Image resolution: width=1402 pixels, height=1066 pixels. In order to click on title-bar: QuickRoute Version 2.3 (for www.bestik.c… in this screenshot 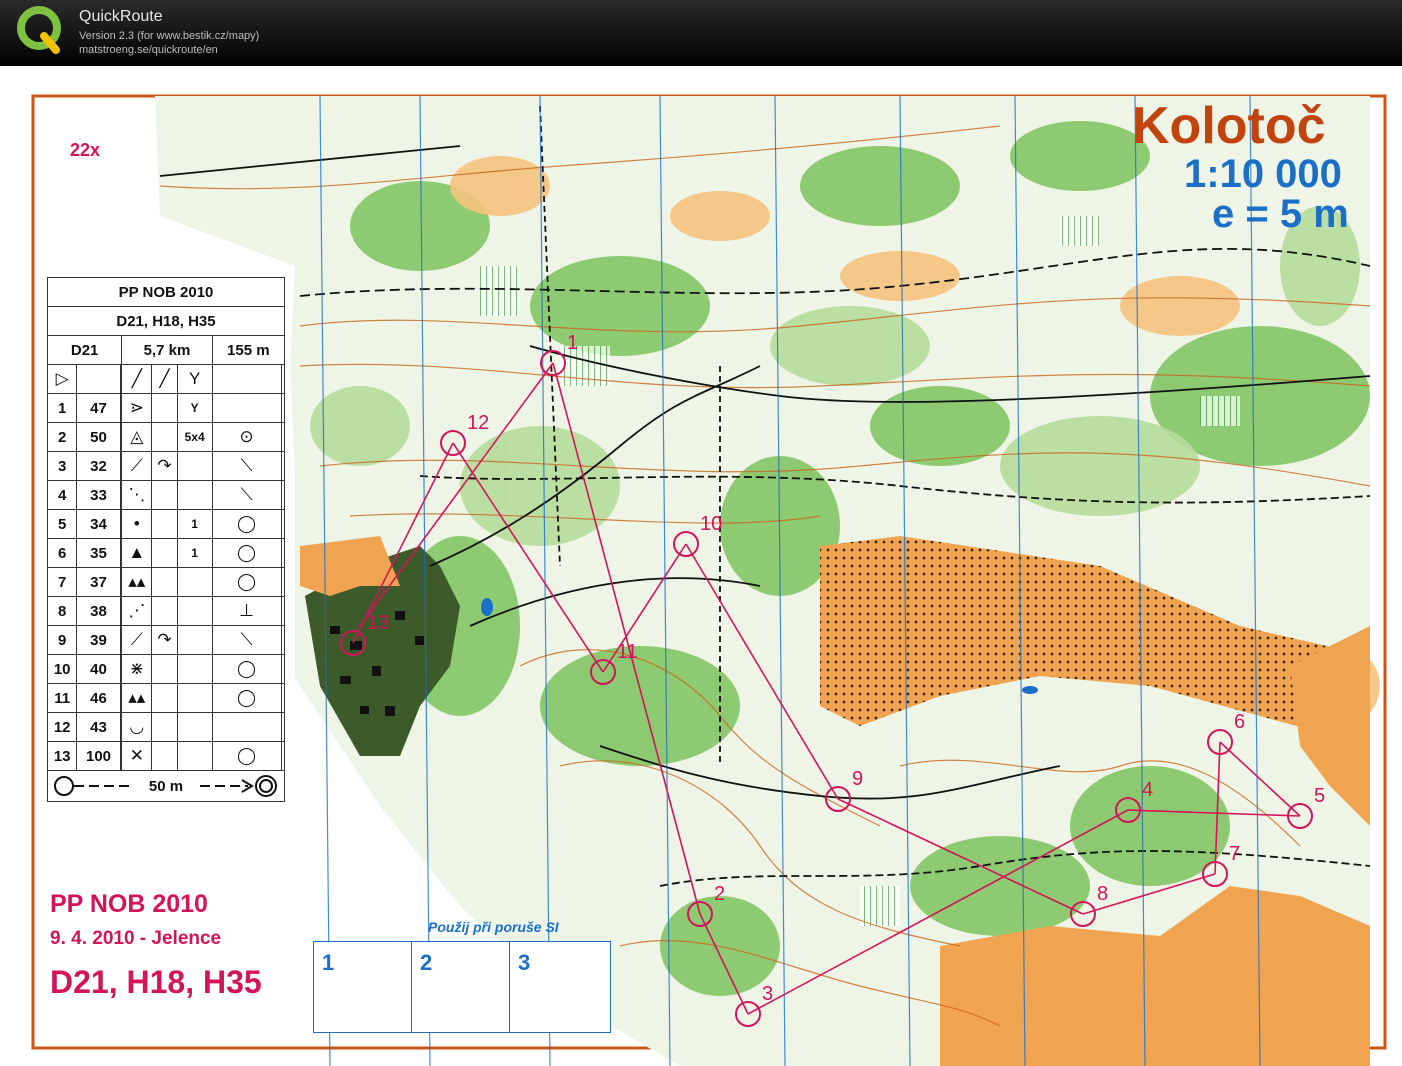, I will do `click(701, 31)`.